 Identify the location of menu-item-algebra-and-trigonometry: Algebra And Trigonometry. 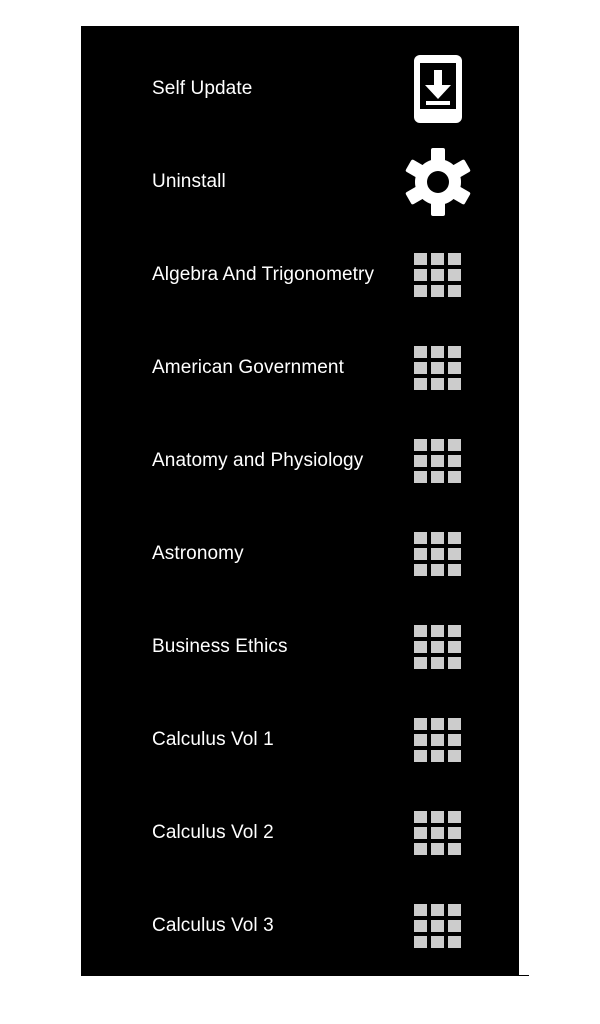
(300, 274).